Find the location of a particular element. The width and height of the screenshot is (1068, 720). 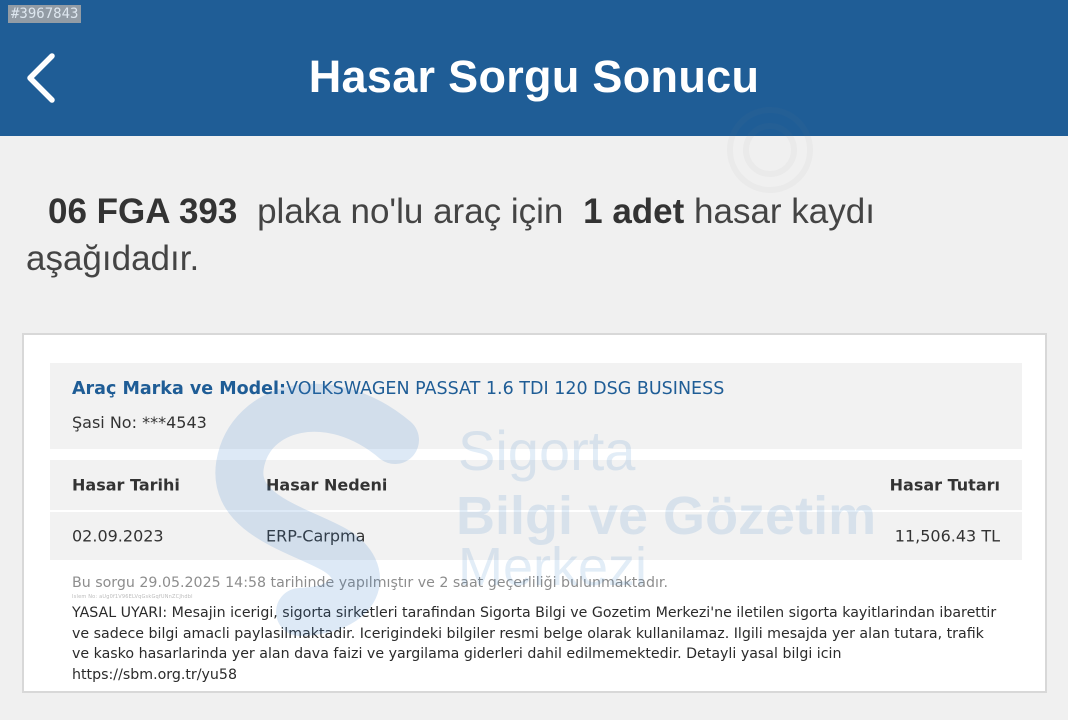

page-title: Hasar Sorgu Sonucu is located at coordinates (534, 76).